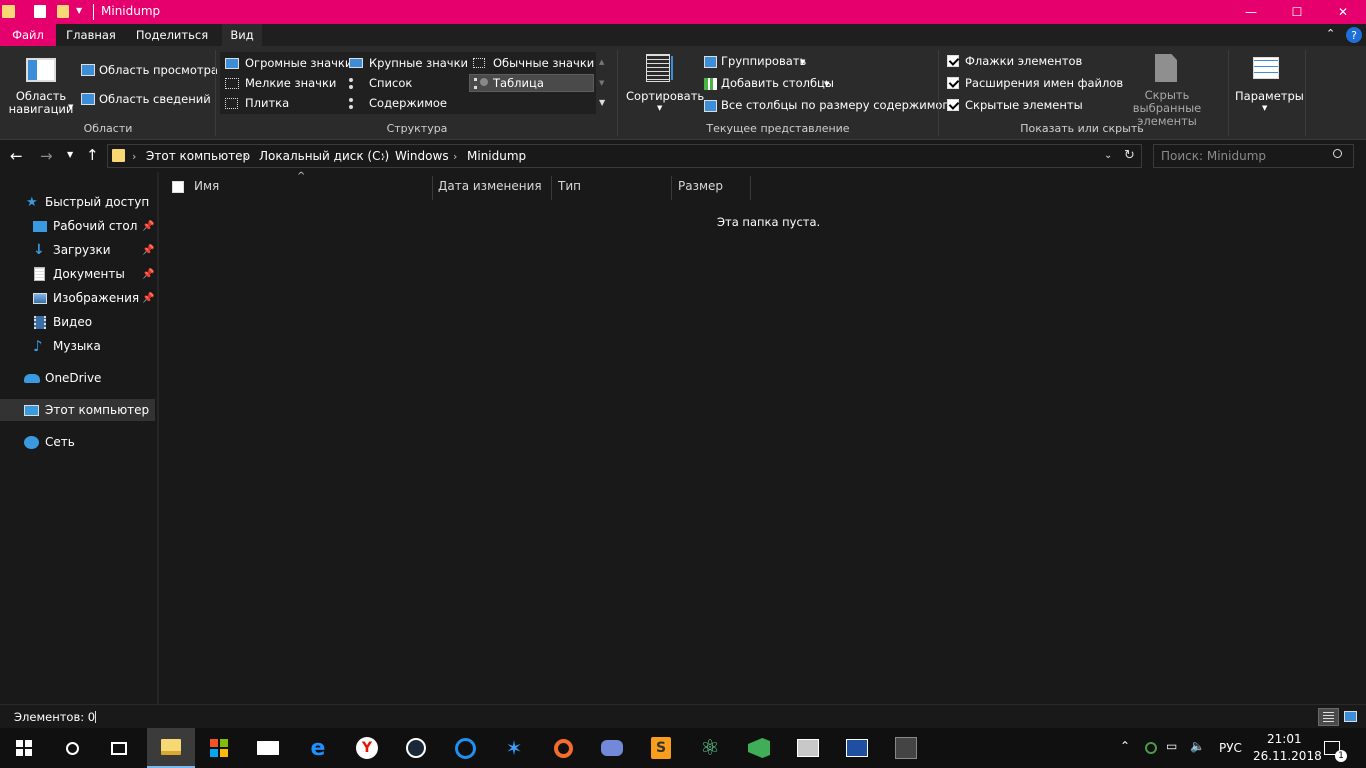 The height and width of the screenshot is (768, 1366). I want to click on group-by-dropdown-icon: ▼, so click(802, 62).